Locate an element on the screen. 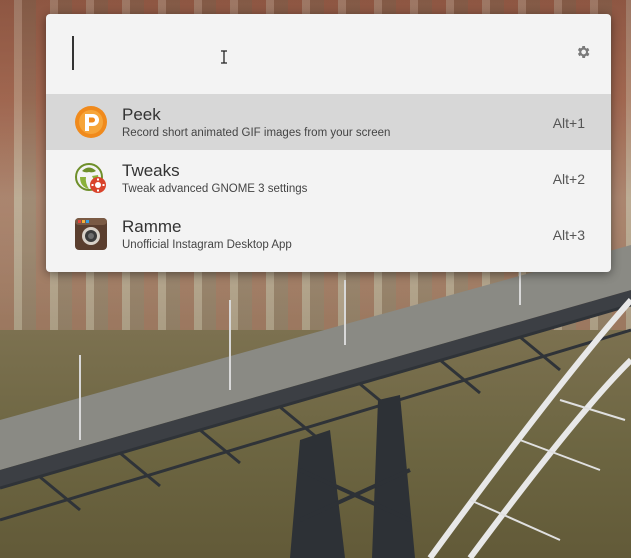 The image size is (631, 558). ibeam-cursor-icon is located at coordinates (224, 57).